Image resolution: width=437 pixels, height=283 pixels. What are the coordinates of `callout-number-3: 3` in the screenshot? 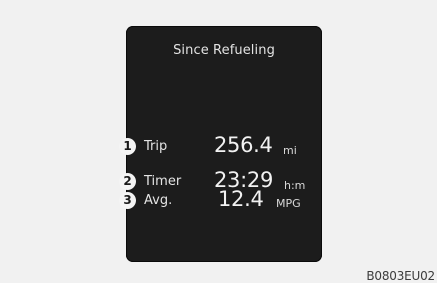 It's located at (127, 200).